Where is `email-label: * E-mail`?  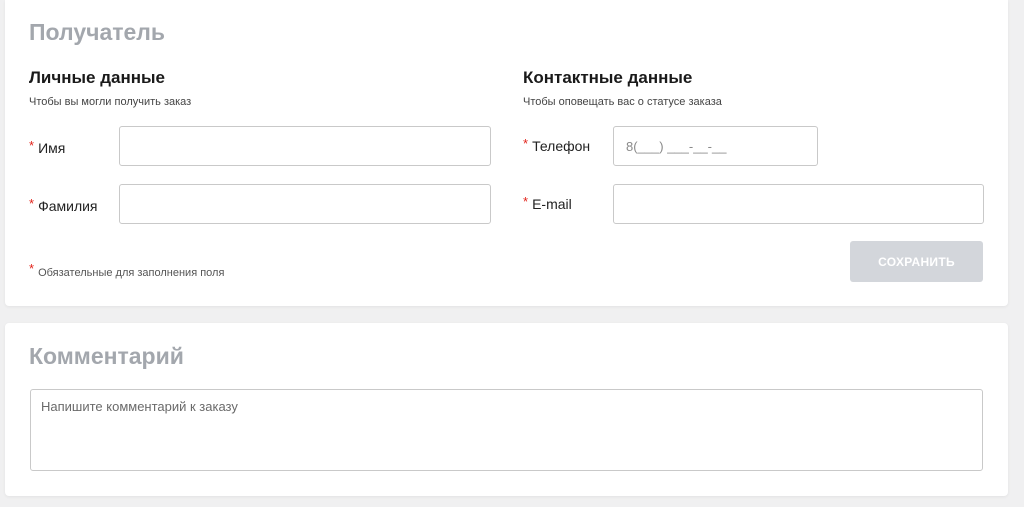
email-label: * E-mail is located at coordinates (547, 203).